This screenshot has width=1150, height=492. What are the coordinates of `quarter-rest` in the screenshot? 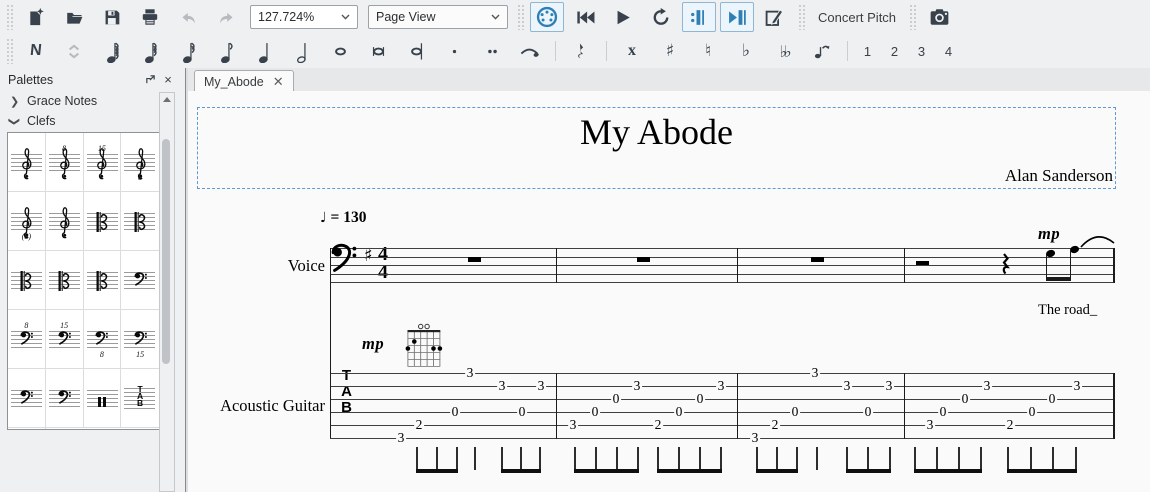 It's located at (1005, 267).